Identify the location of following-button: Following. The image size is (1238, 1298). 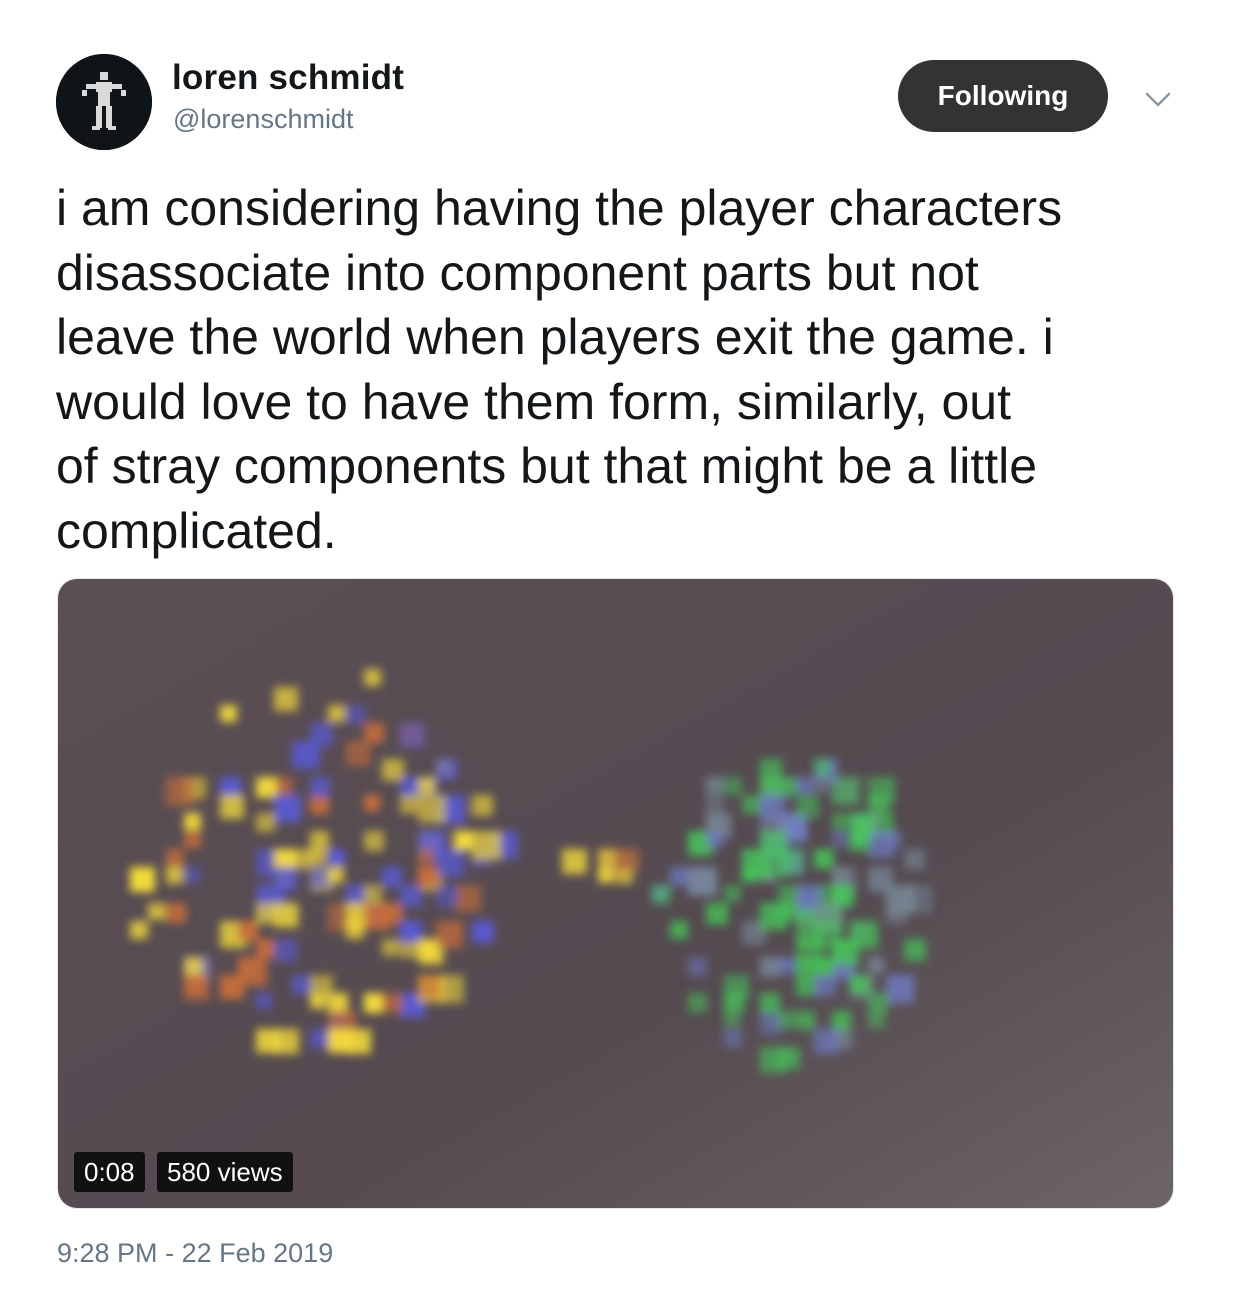
(1003, 96).